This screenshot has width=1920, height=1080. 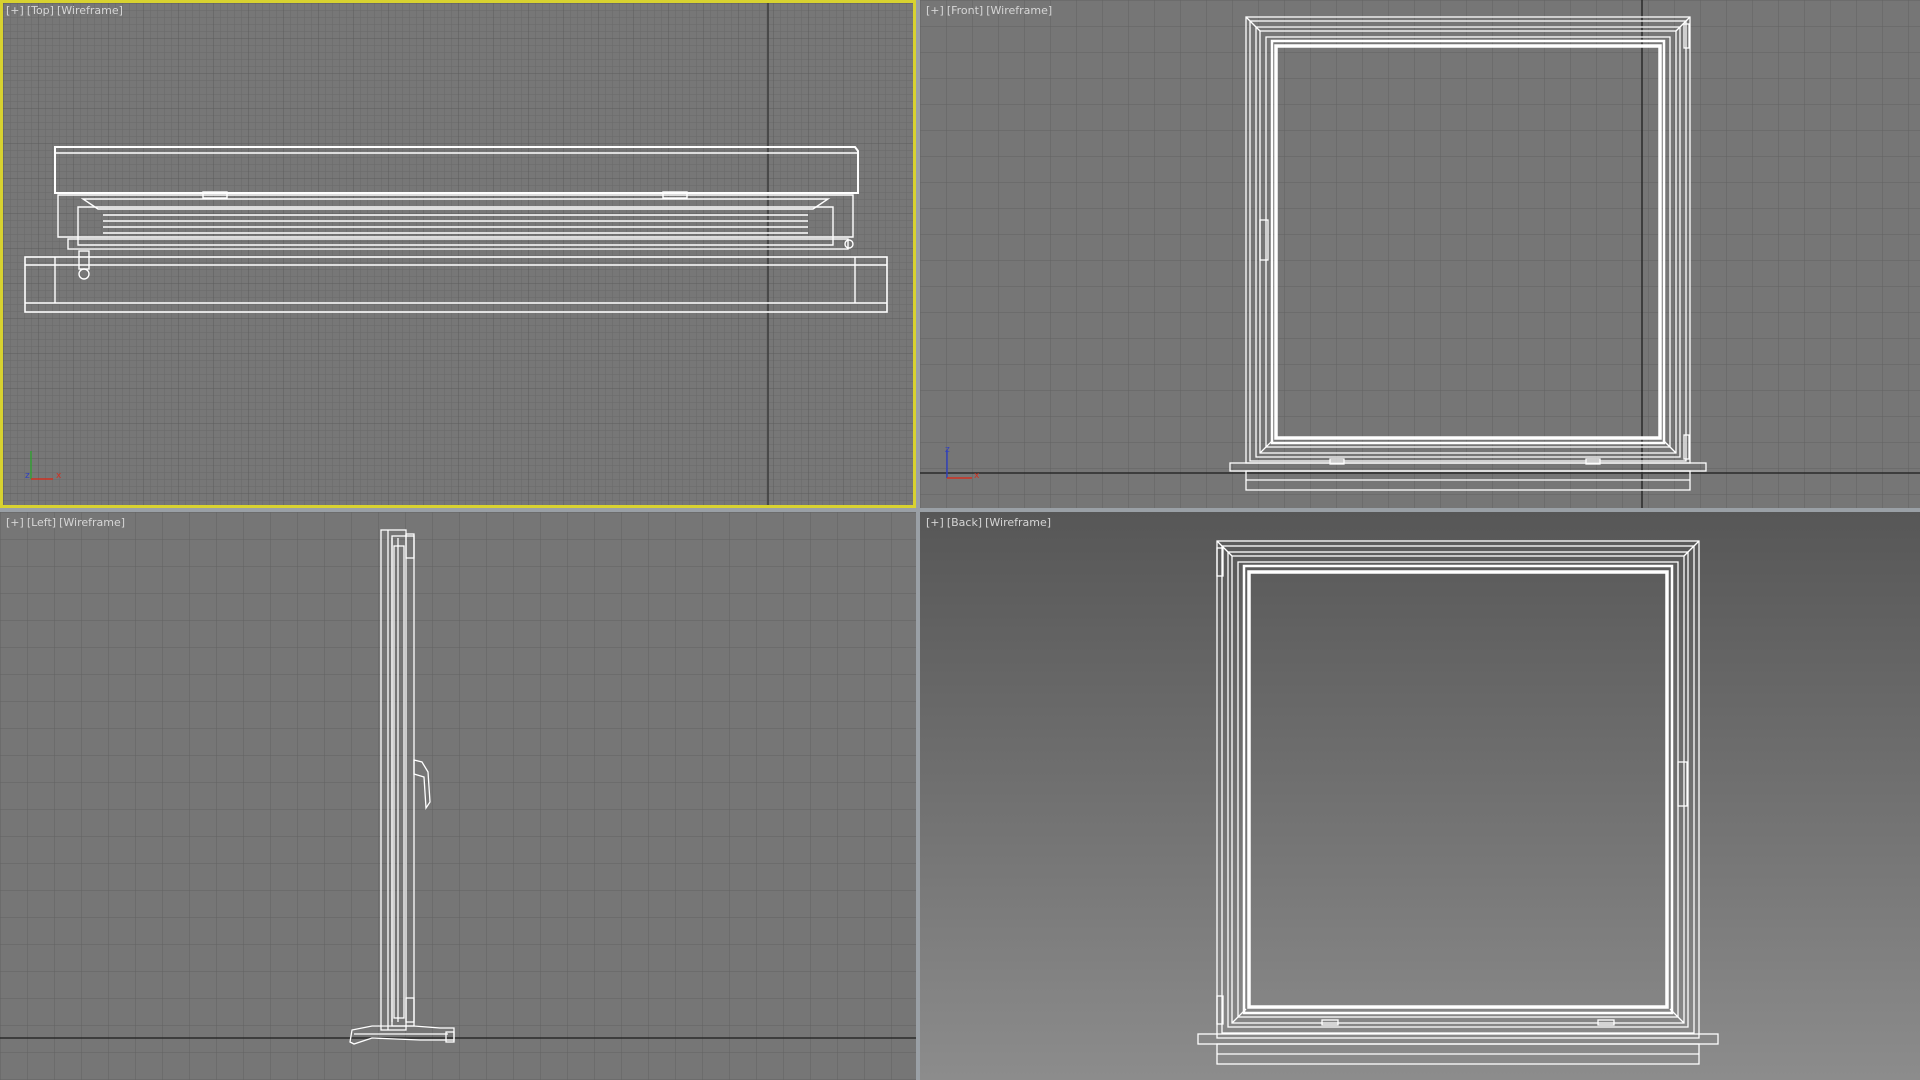 What do you see at coordinates (43, 466) in the screenshot?
I see `axis-tripod-icon: z x` at bounding box center [43, 466].